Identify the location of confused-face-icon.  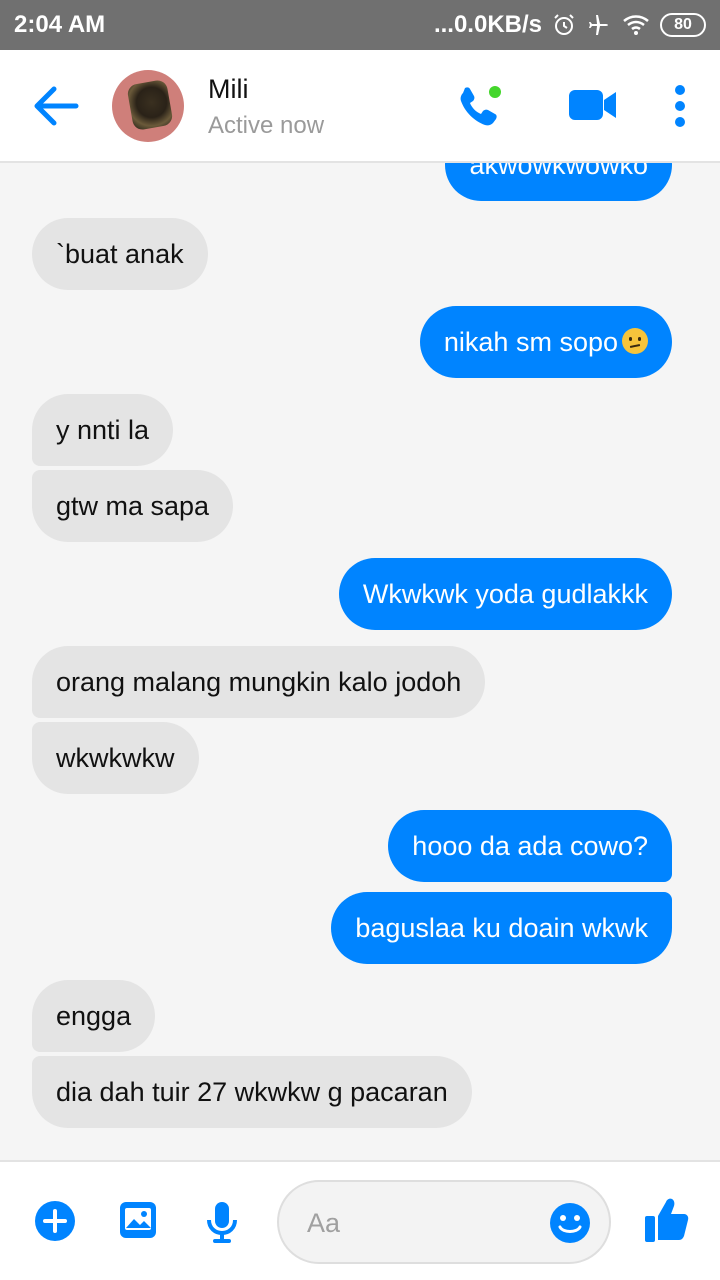
(635, 340).